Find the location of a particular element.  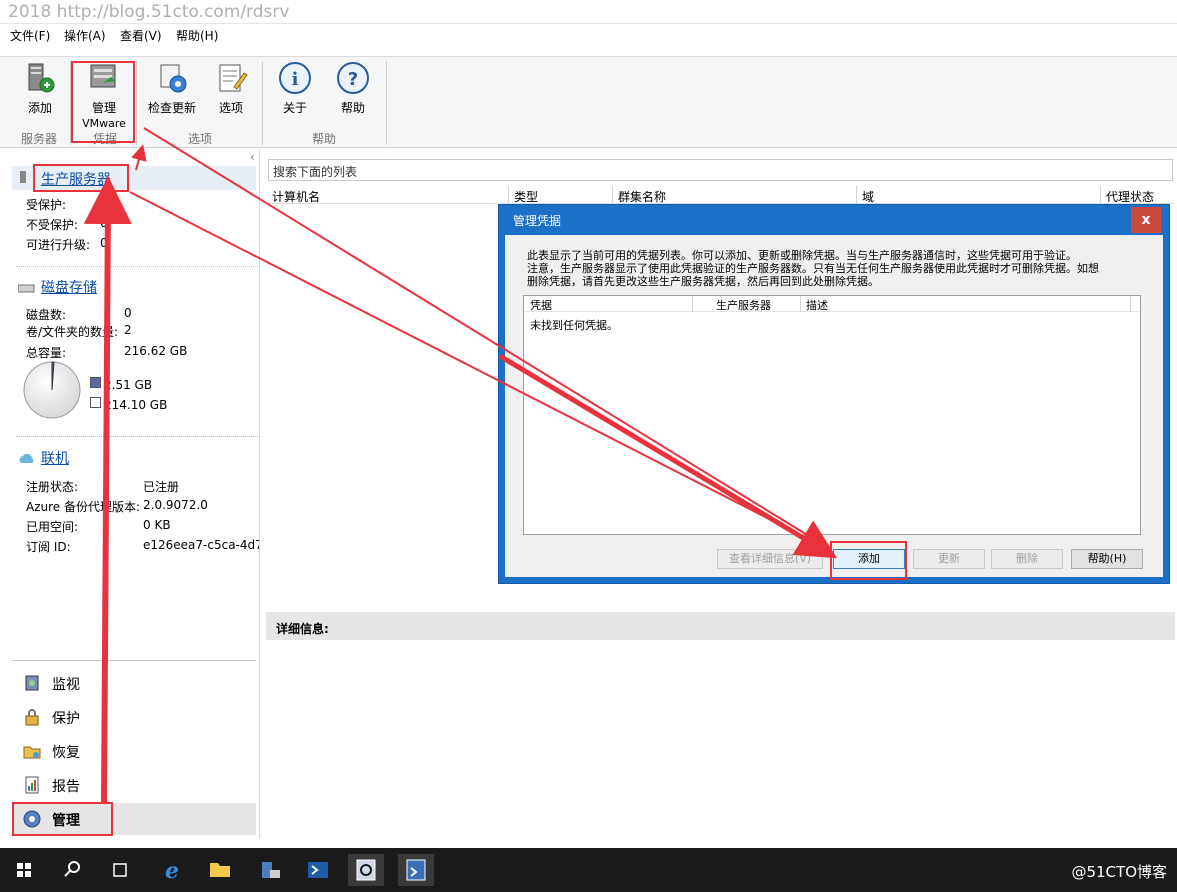

taskbar: e @51CTO博客 is located at coordinates (588, 870).